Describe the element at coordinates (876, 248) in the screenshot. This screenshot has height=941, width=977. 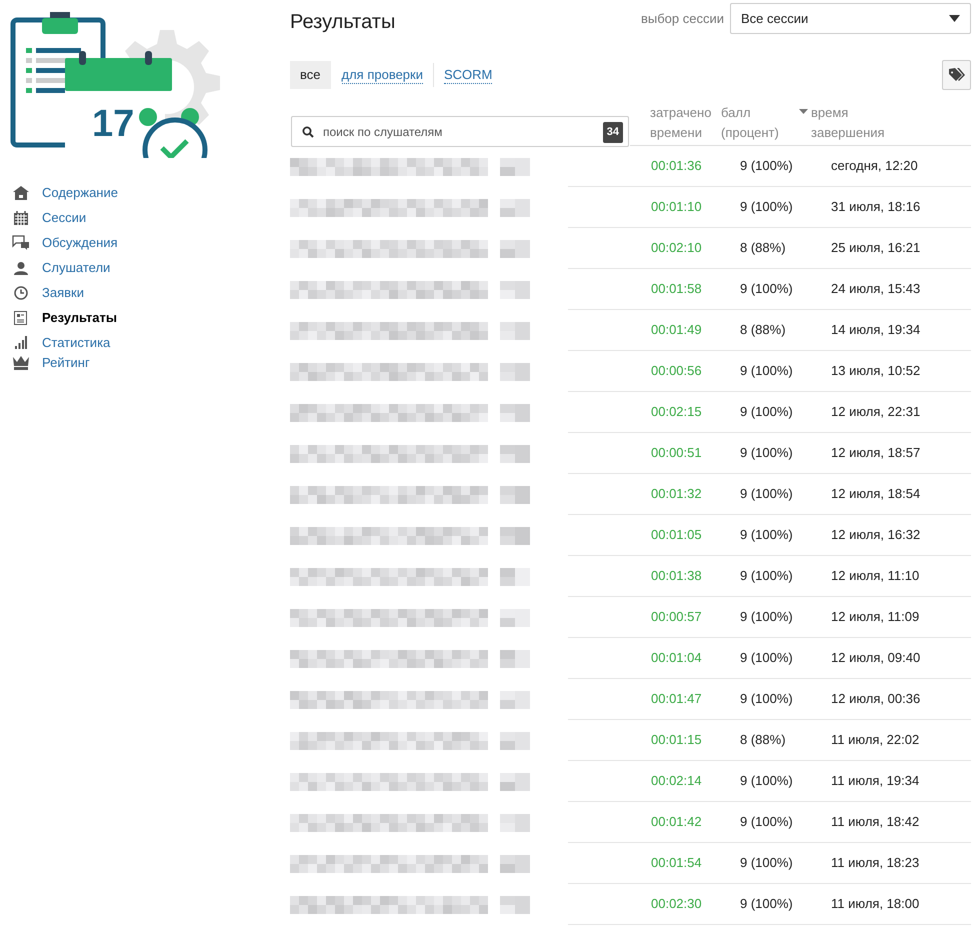
I see `finished-time-cell-text: 25 июля, 16:21` at that location.